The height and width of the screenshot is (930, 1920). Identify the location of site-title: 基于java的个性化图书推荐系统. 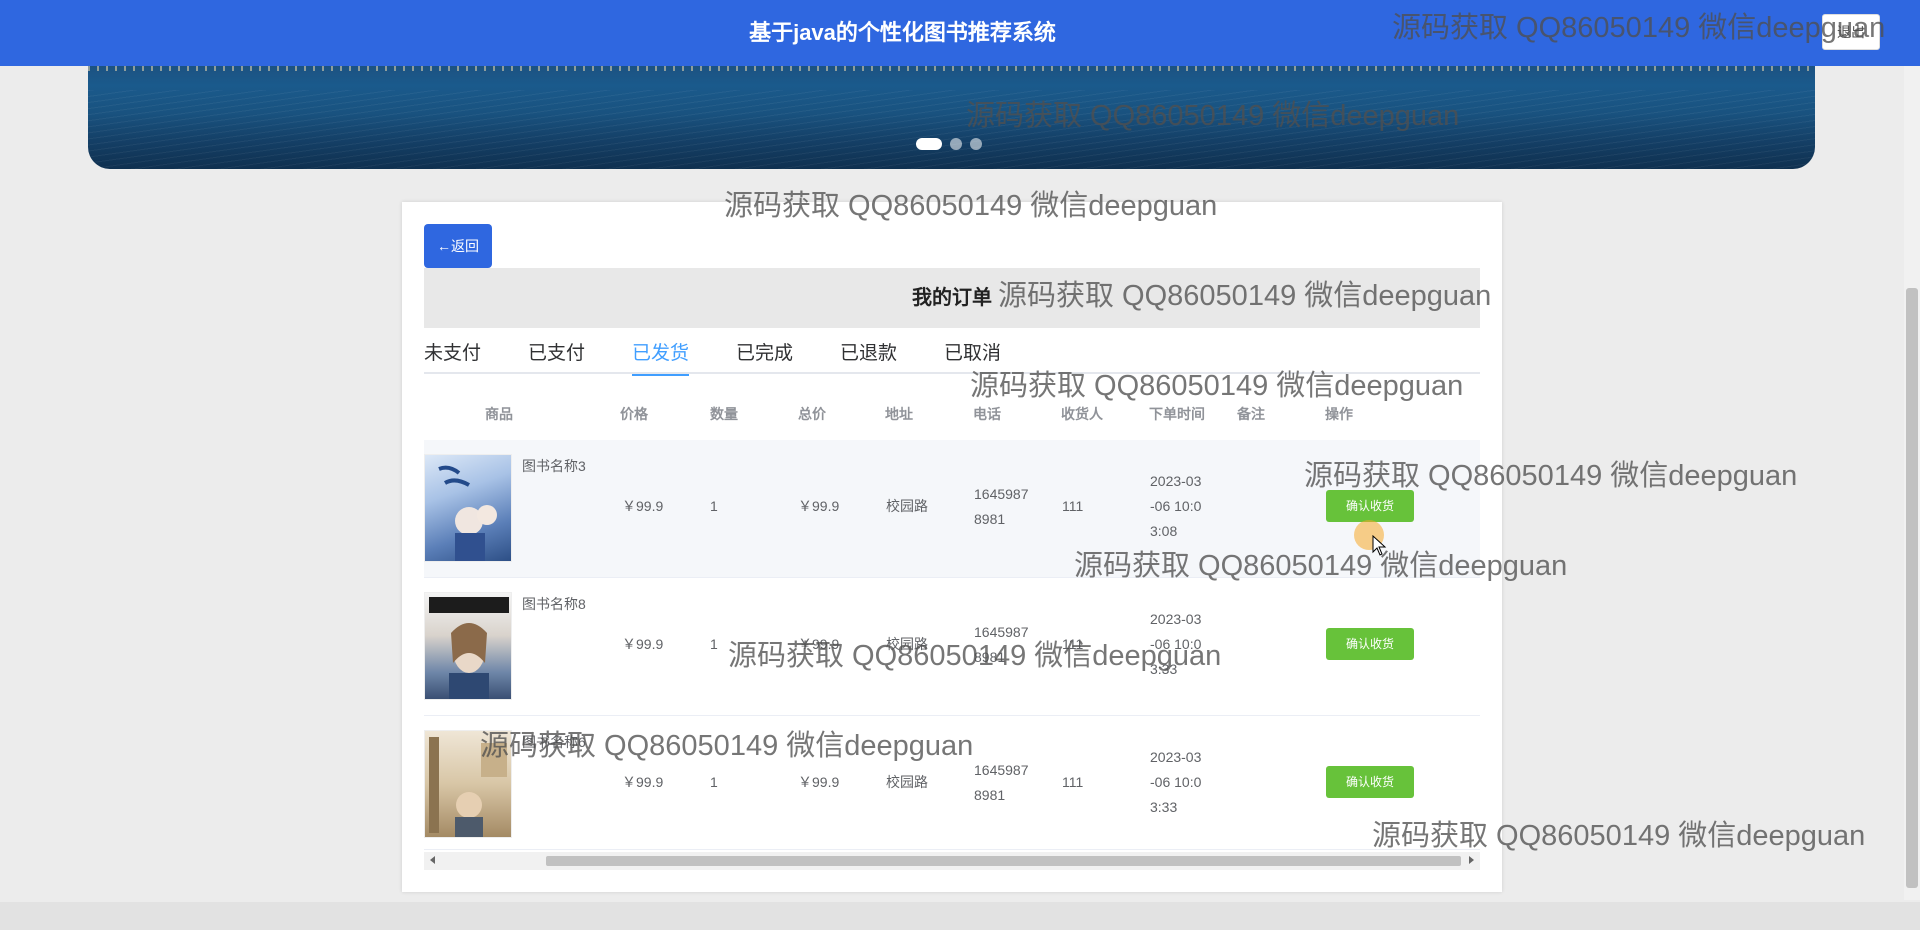
(902, 32).